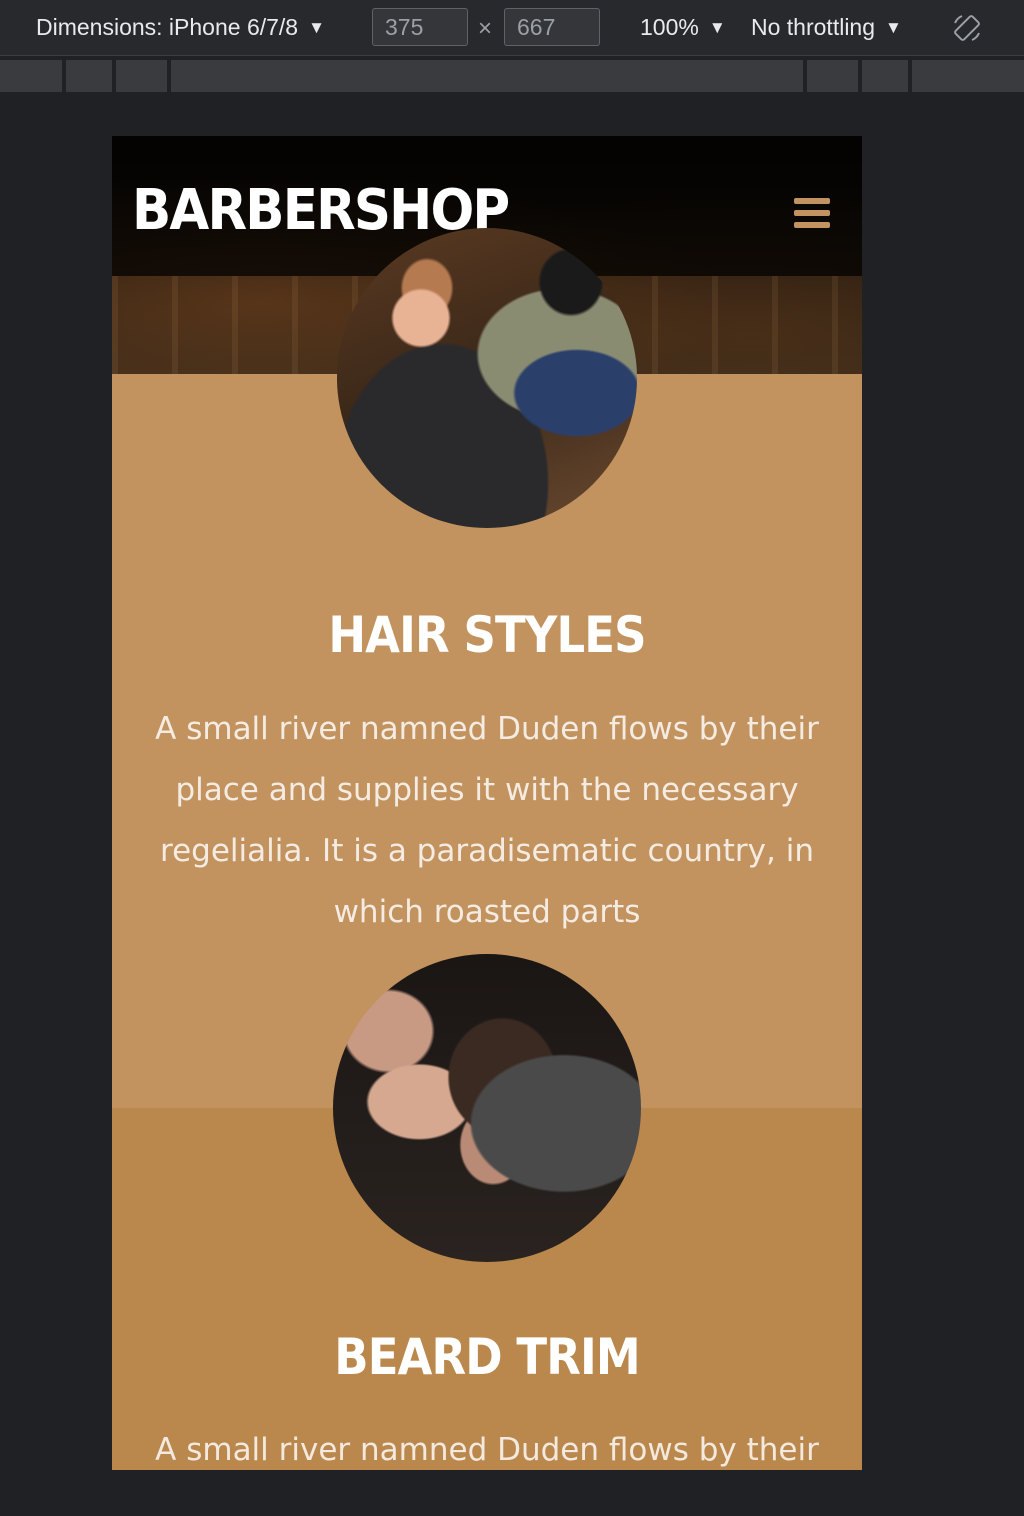 The width and height of the screenshot is (1024, 1516). I want to click on rotate-icon, so click(967, 28).